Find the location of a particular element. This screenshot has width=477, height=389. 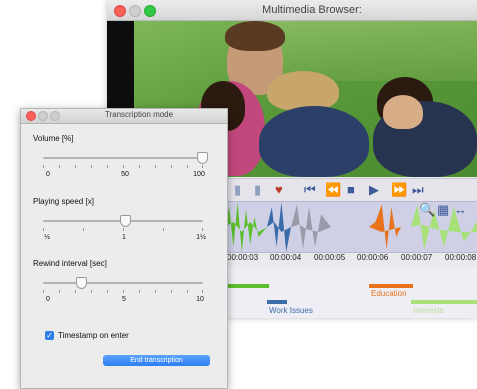

dialog-title: Transcription mode is located at coordinates (139, 114).